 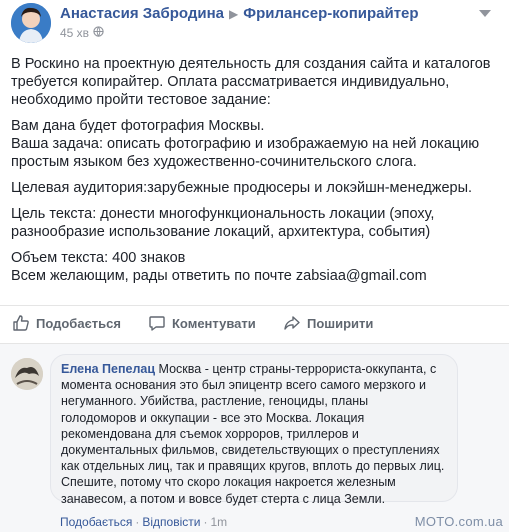 I want to click on globe-icon, so click(x=98, y=33).